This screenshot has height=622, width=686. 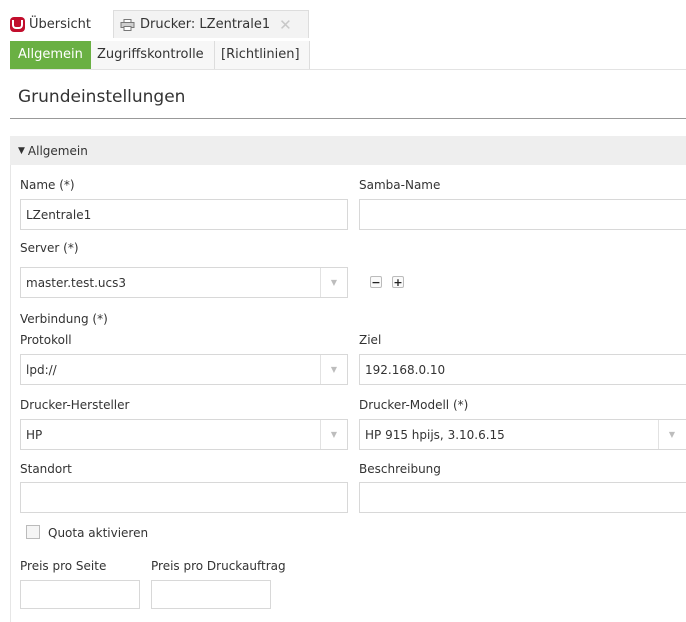 What do you see at coordinates (49, 248) in the screenshot?
I see `server-label: Server (*)` at bounding box center [49, 248].